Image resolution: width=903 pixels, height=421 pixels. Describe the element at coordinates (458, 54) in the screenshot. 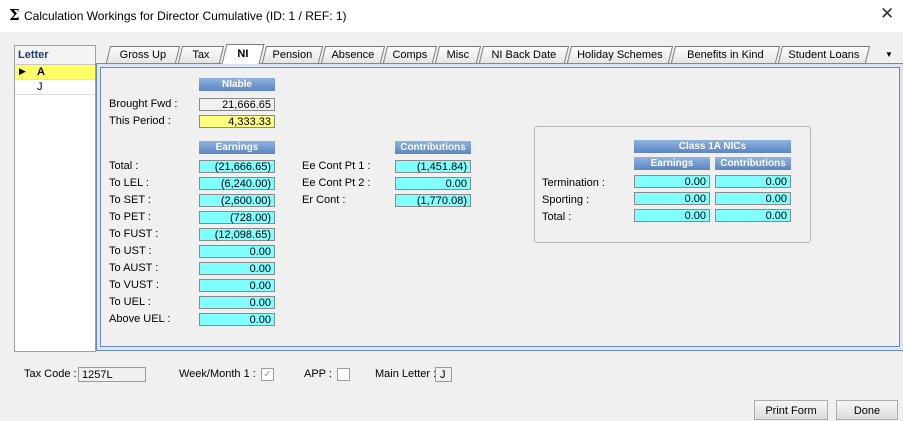

I see `tab-misc: Misc` at that location.